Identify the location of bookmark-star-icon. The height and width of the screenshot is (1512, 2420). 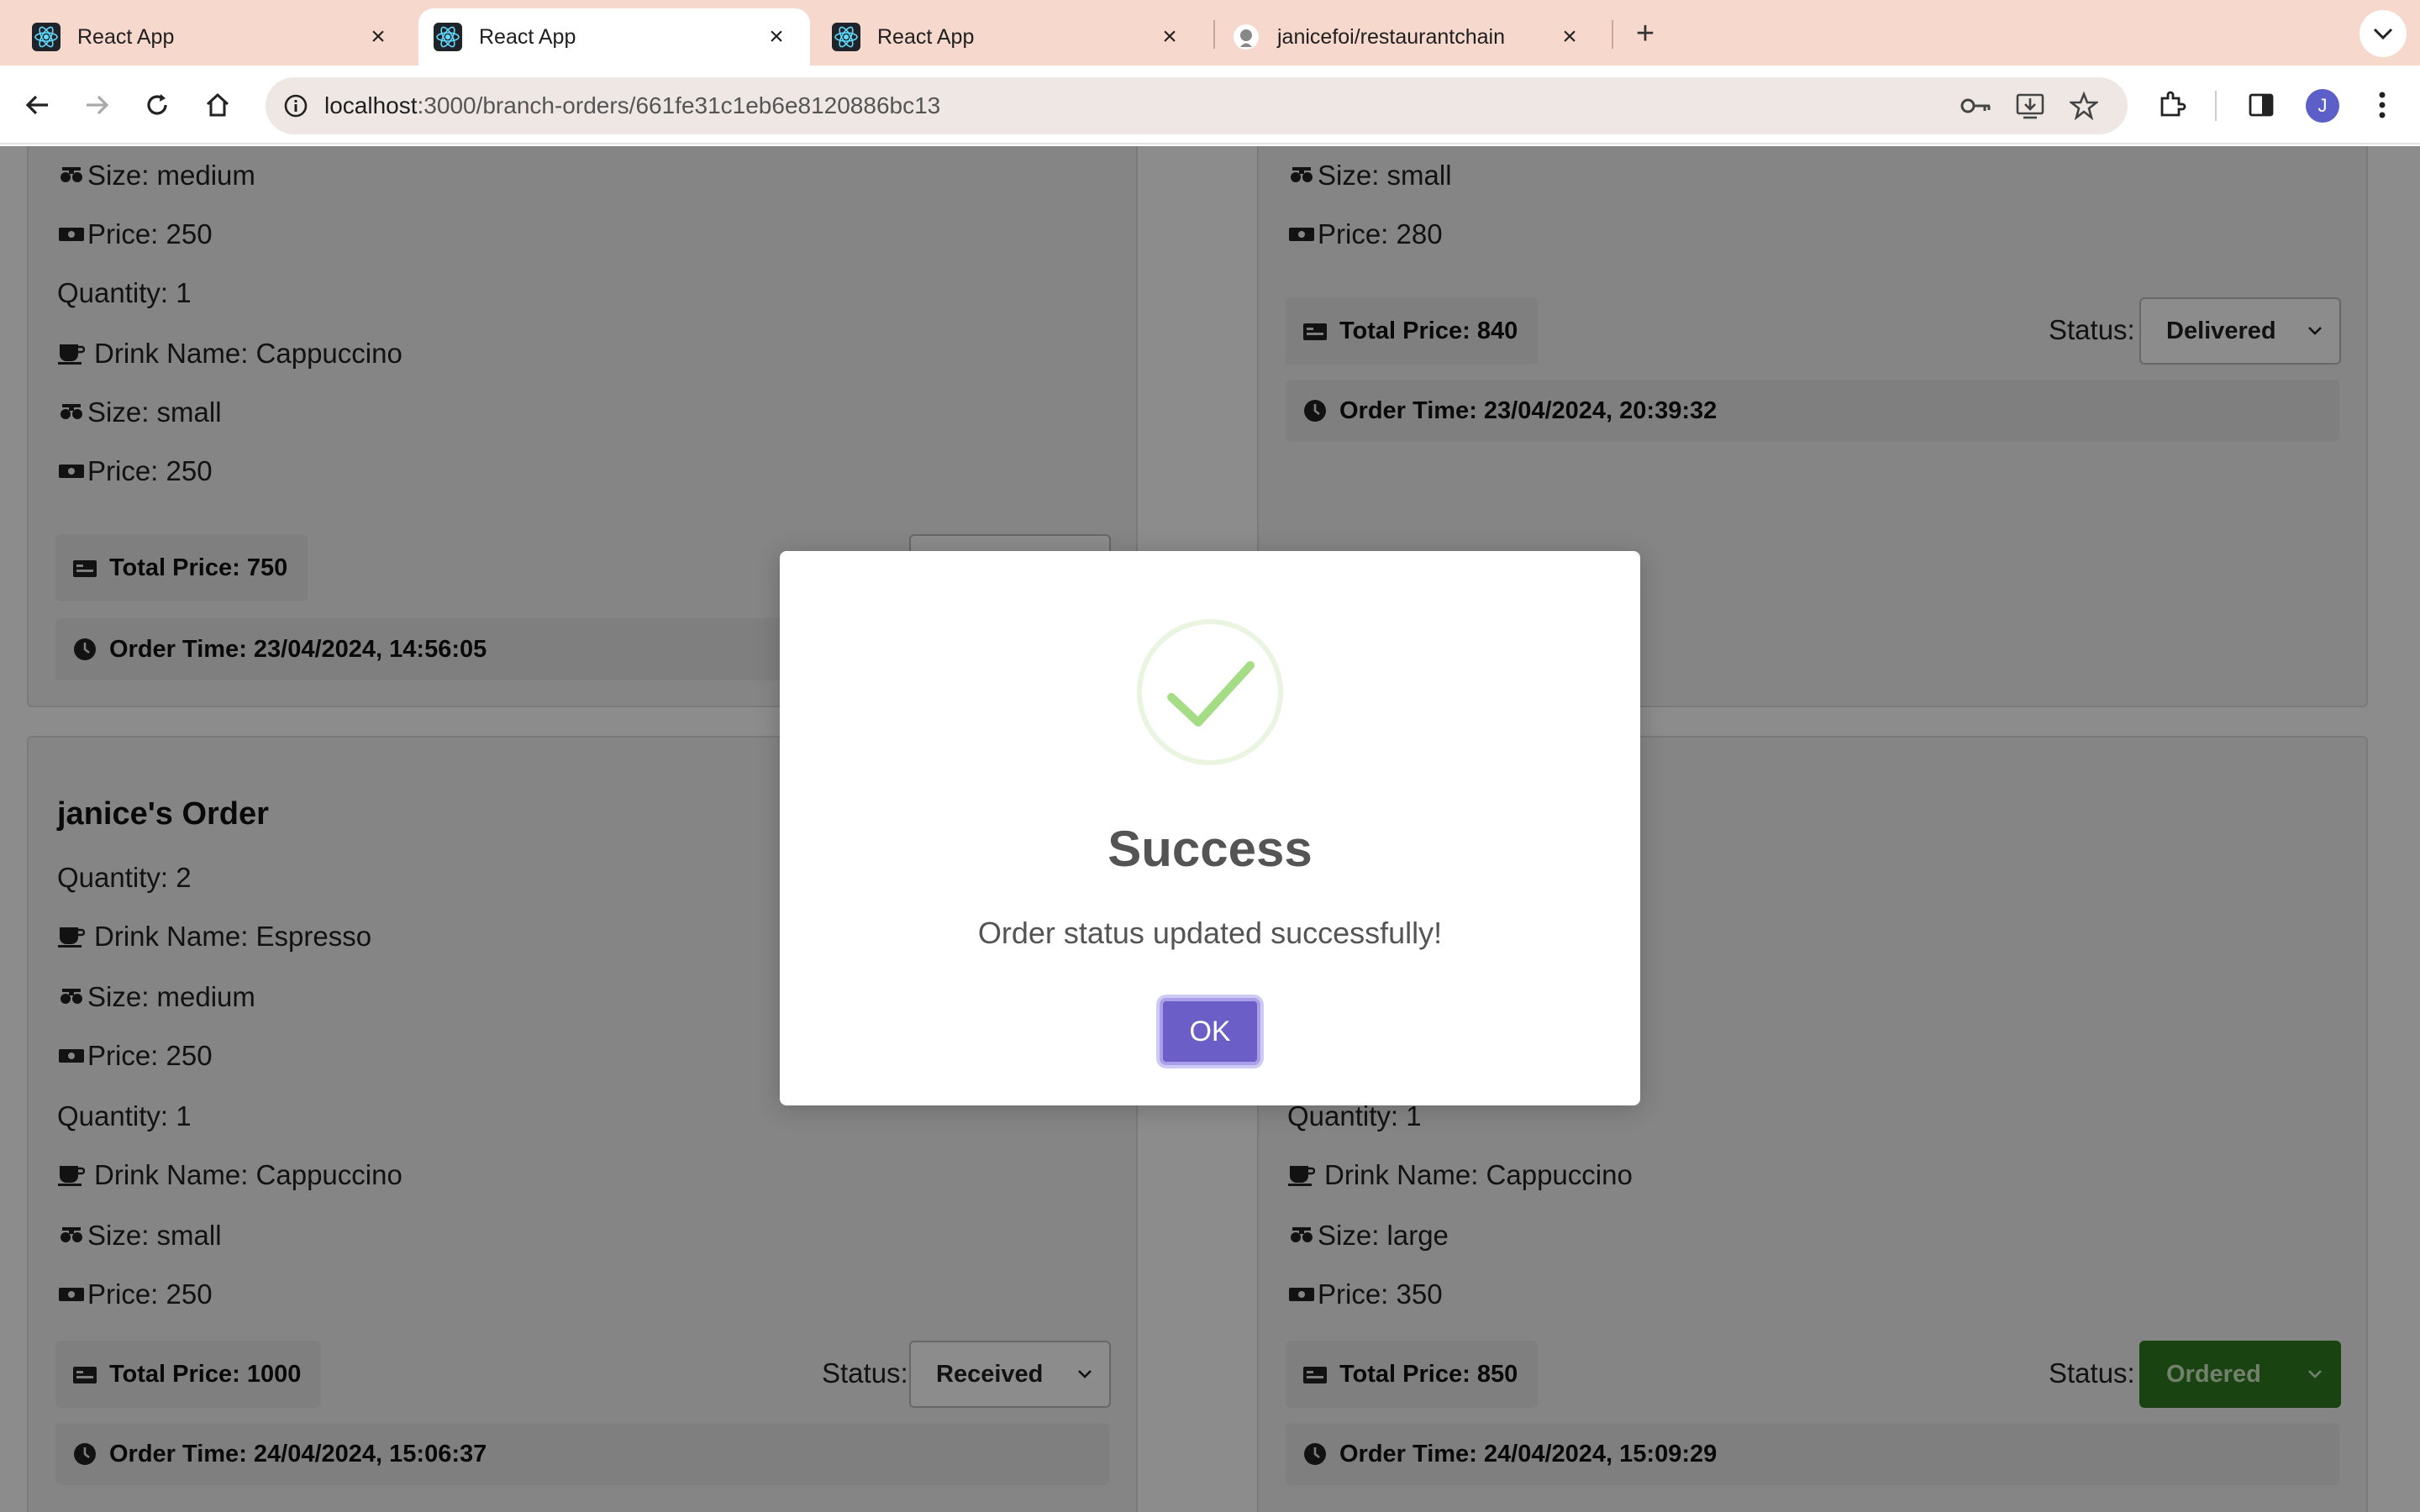
(2084, 106).